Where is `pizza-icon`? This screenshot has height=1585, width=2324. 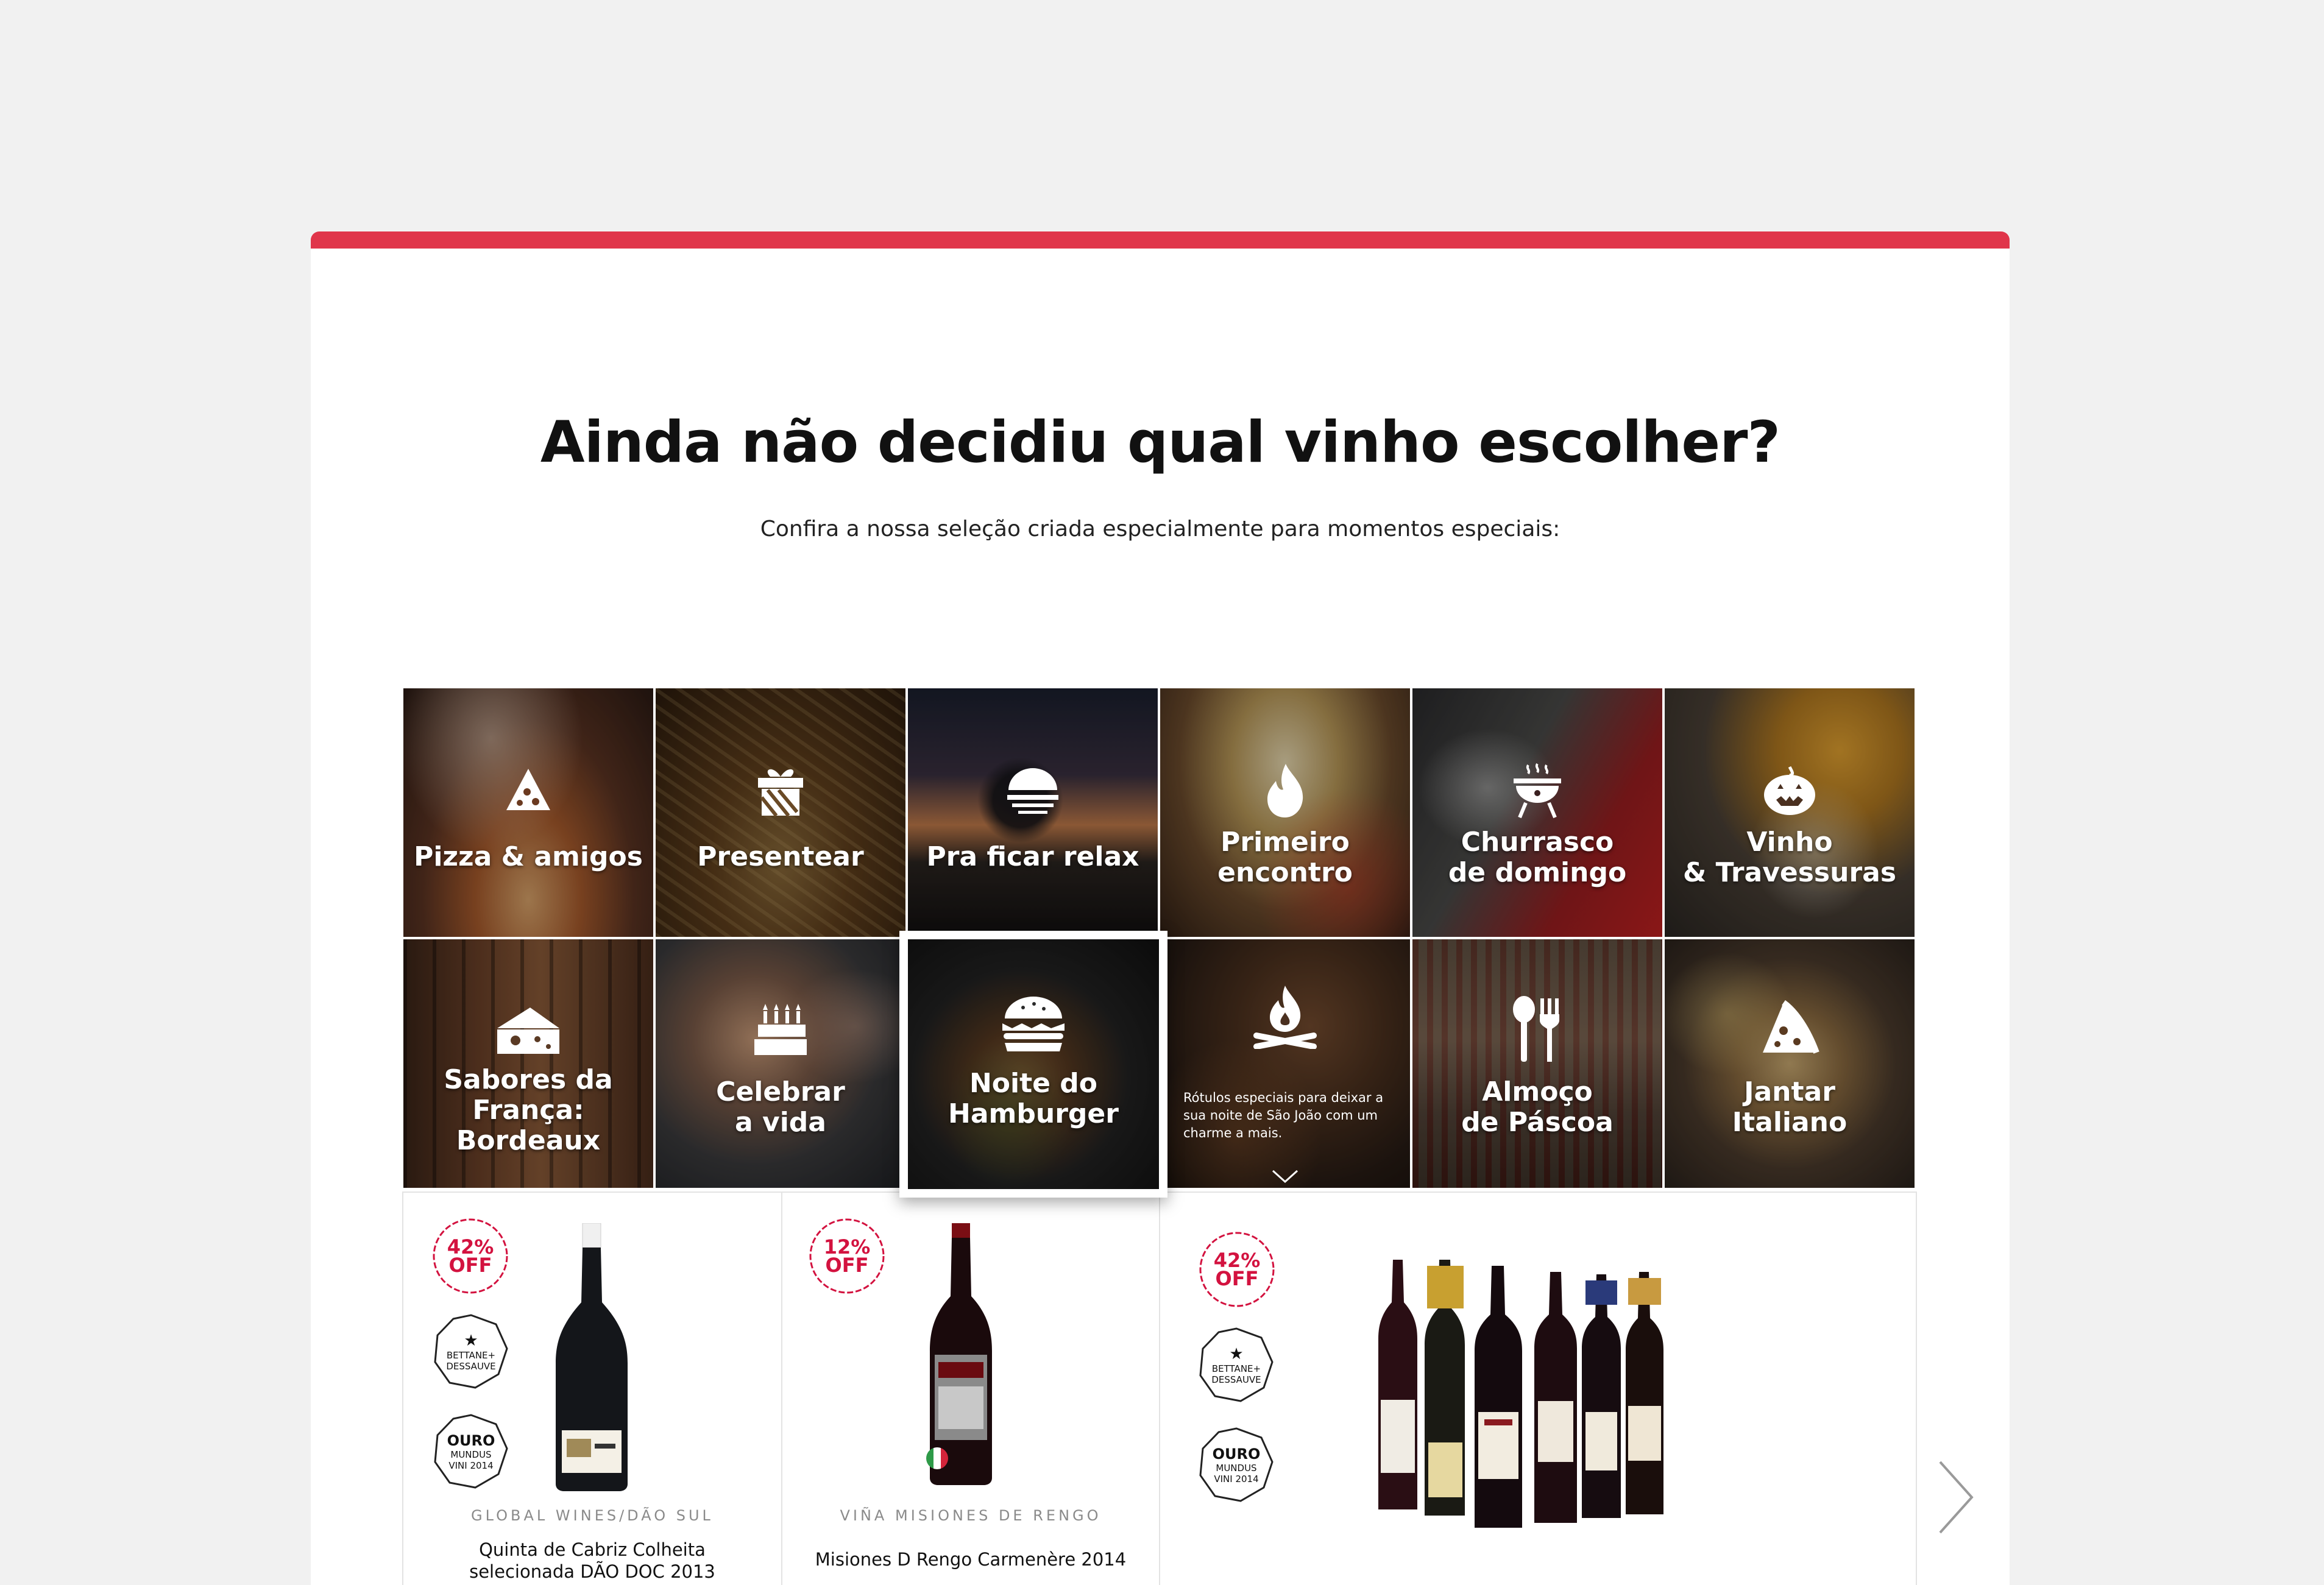 pizza-icon is located at coordinates (1790, 1029).